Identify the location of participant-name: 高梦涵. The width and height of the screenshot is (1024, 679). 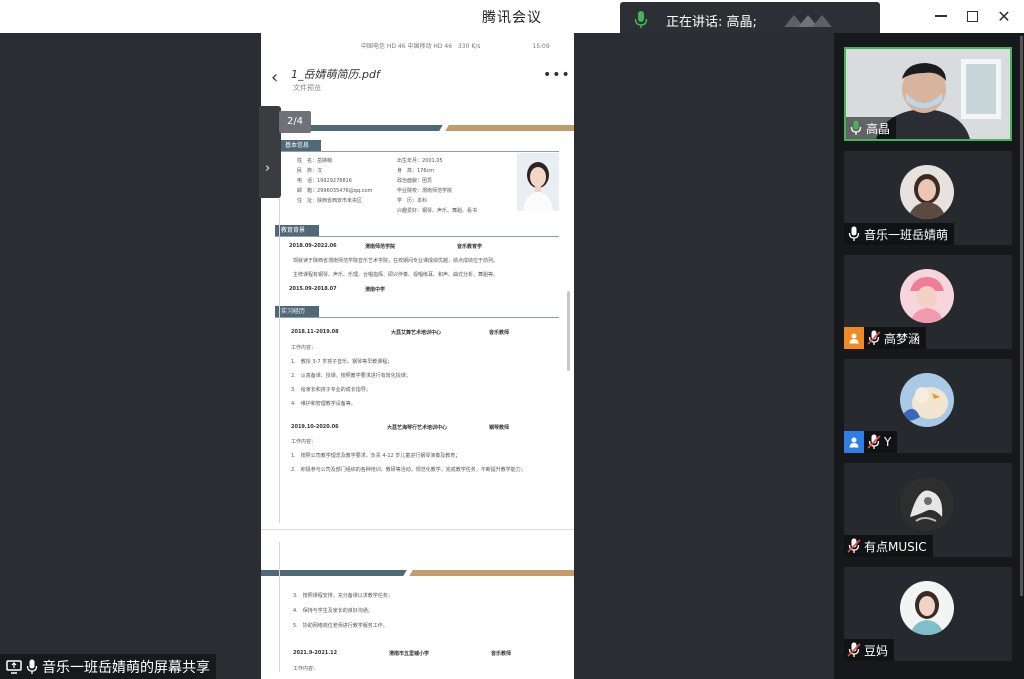
(902, 338).